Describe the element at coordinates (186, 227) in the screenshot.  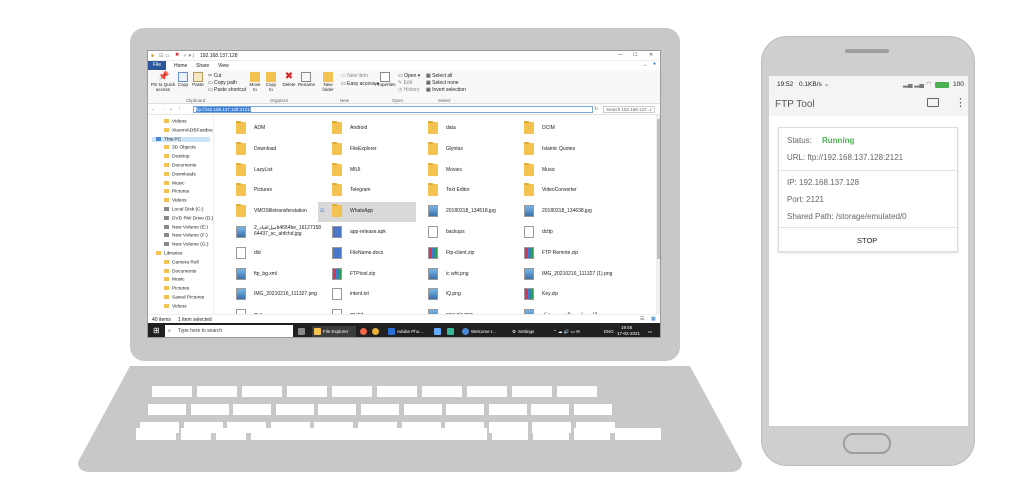
I see `nav-item: New Volume (E:)` at that location.